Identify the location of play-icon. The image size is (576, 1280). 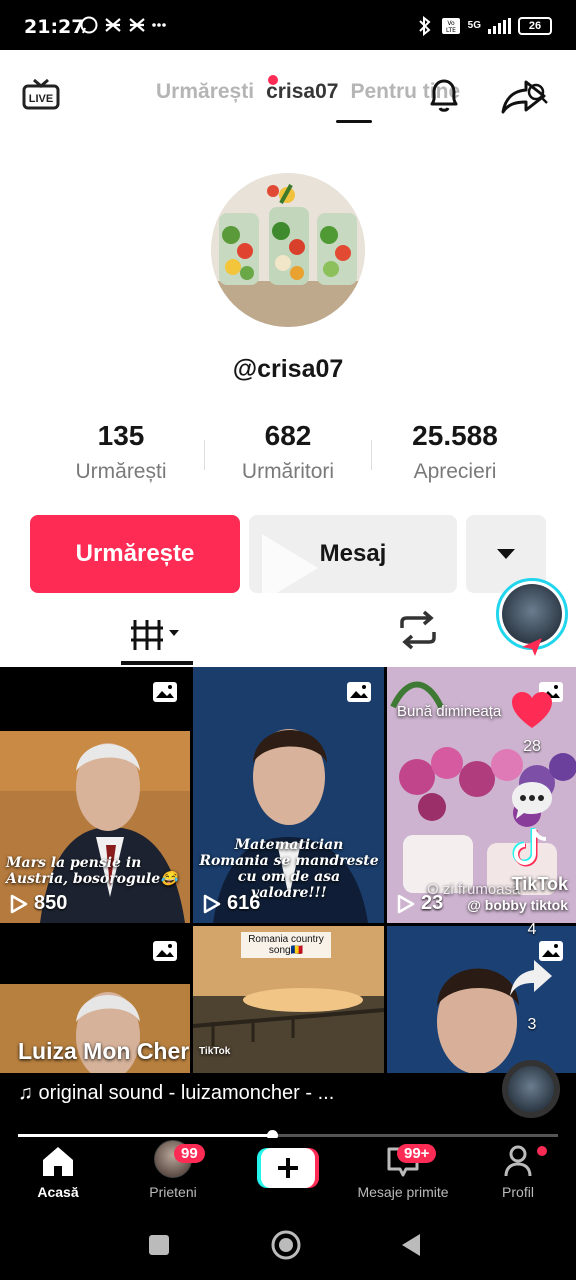
(290, 568).